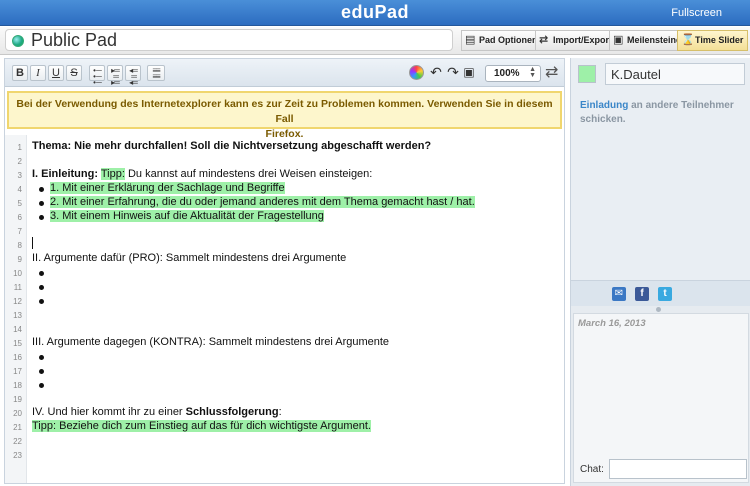 The height and width of the screenshot is (486, 750). What do you see at coordinates (56, 73) in the screenshot?
I see `underline-button: U` at bounding box center [56, 73].